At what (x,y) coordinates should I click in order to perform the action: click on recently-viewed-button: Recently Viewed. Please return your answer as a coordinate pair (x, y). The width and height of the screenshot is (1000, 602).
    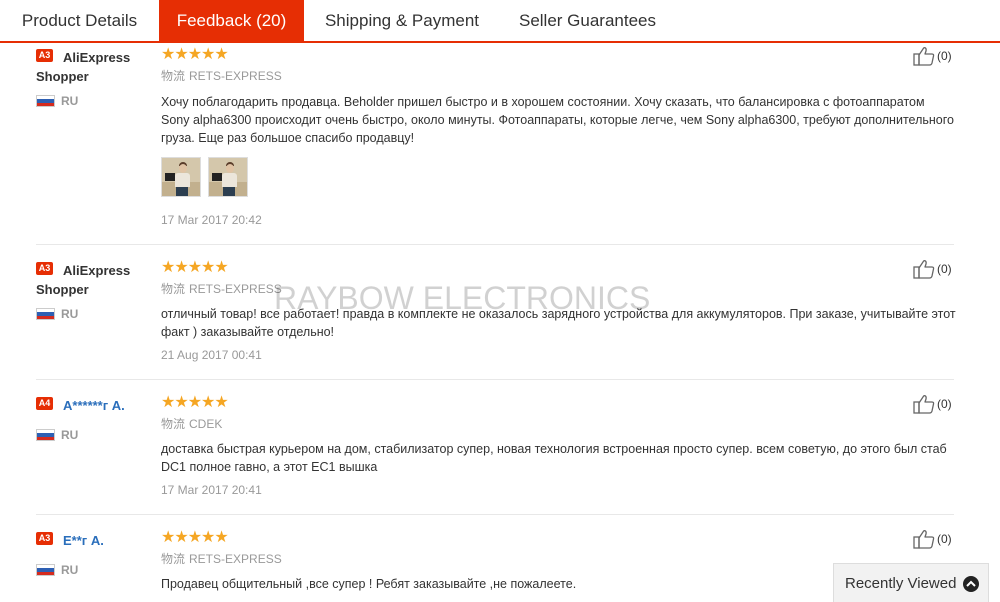
    Looking at the image, I should click on (911, 582).